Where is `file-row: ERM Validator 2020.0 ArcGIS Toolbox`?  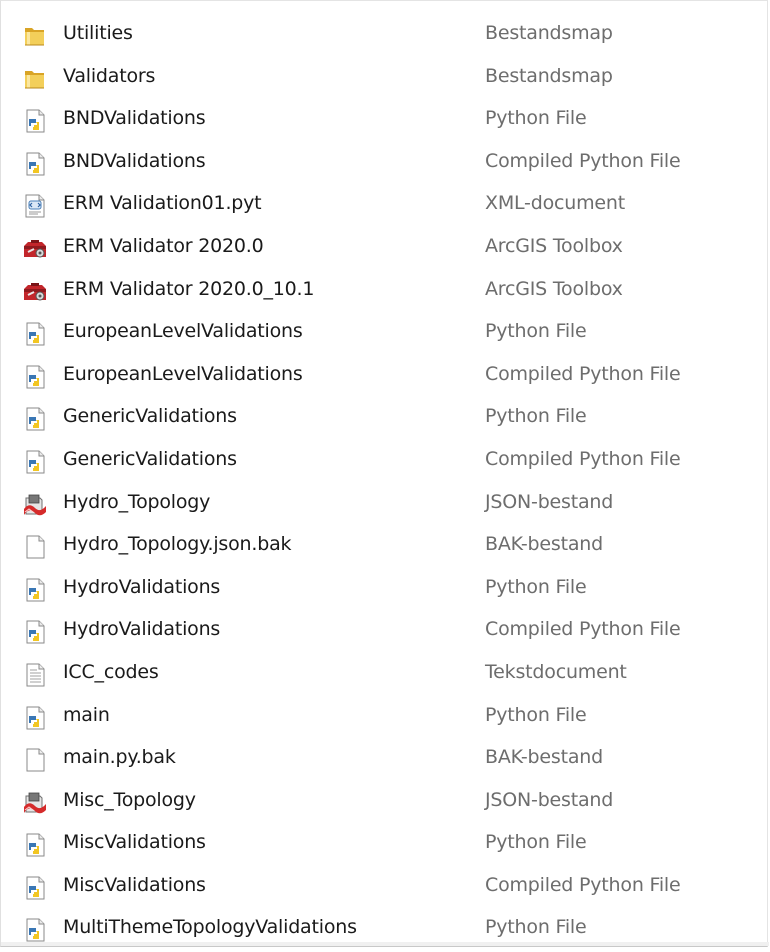 file-row: ERM Validator 2020.0 ArcGIS Toolbox is located at coordinates (385, 249).